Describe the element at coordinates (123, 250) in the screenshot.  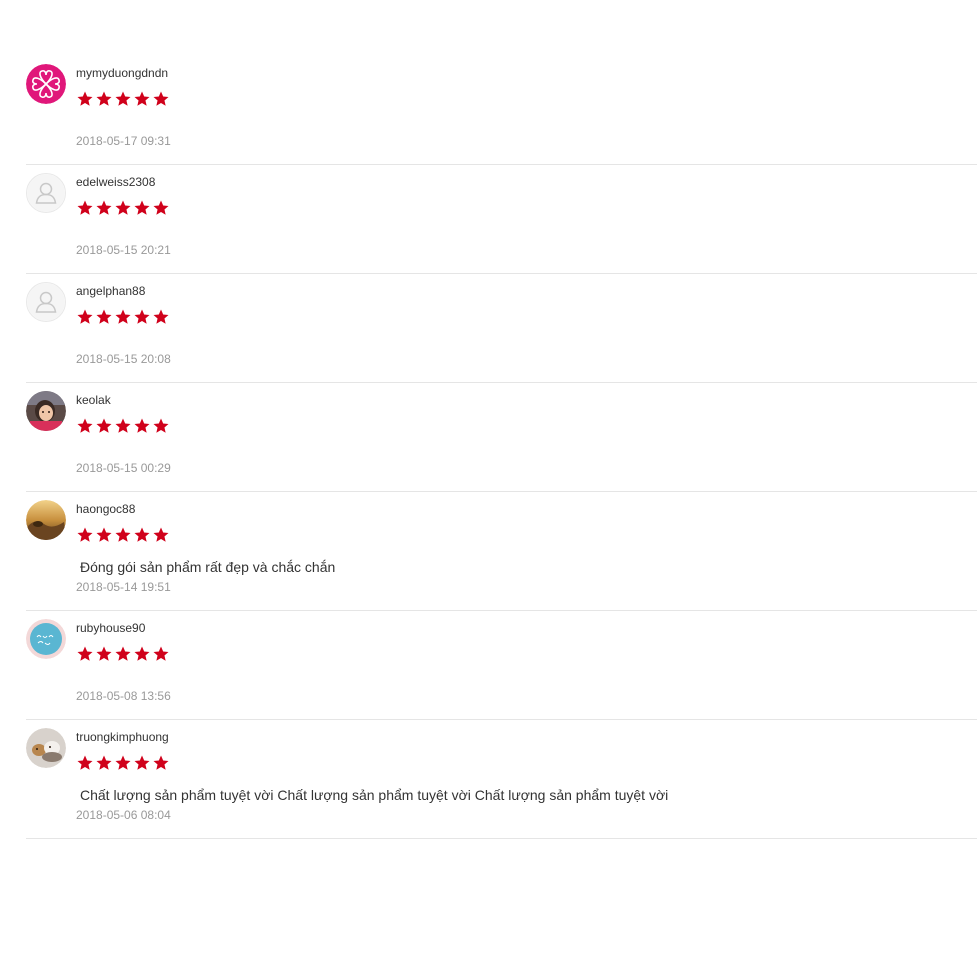
I see `review-time: 2018-05-15 20:21` at that location.